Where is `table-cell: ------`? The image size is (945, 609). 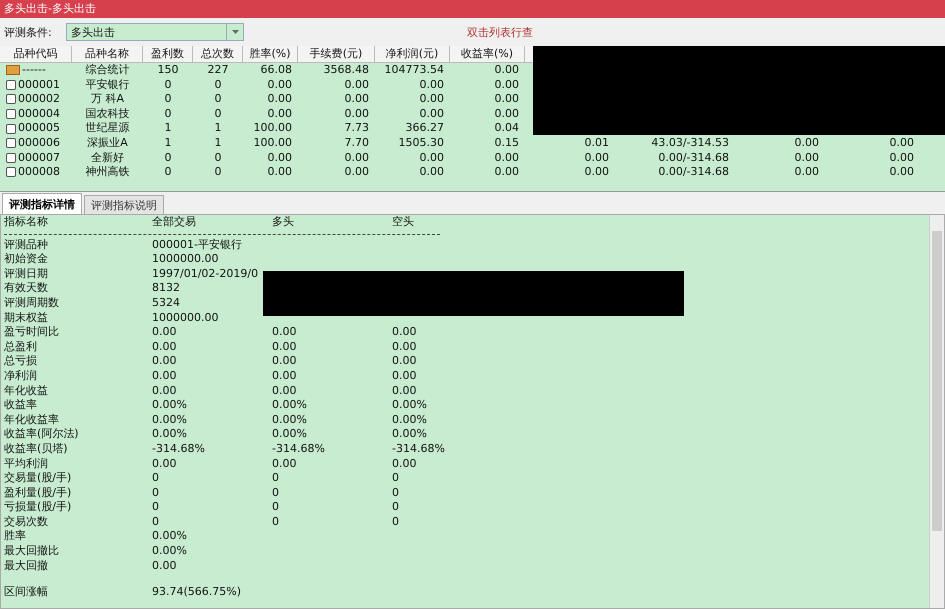
table-cell: ------ is located at coordinates (34, 70).